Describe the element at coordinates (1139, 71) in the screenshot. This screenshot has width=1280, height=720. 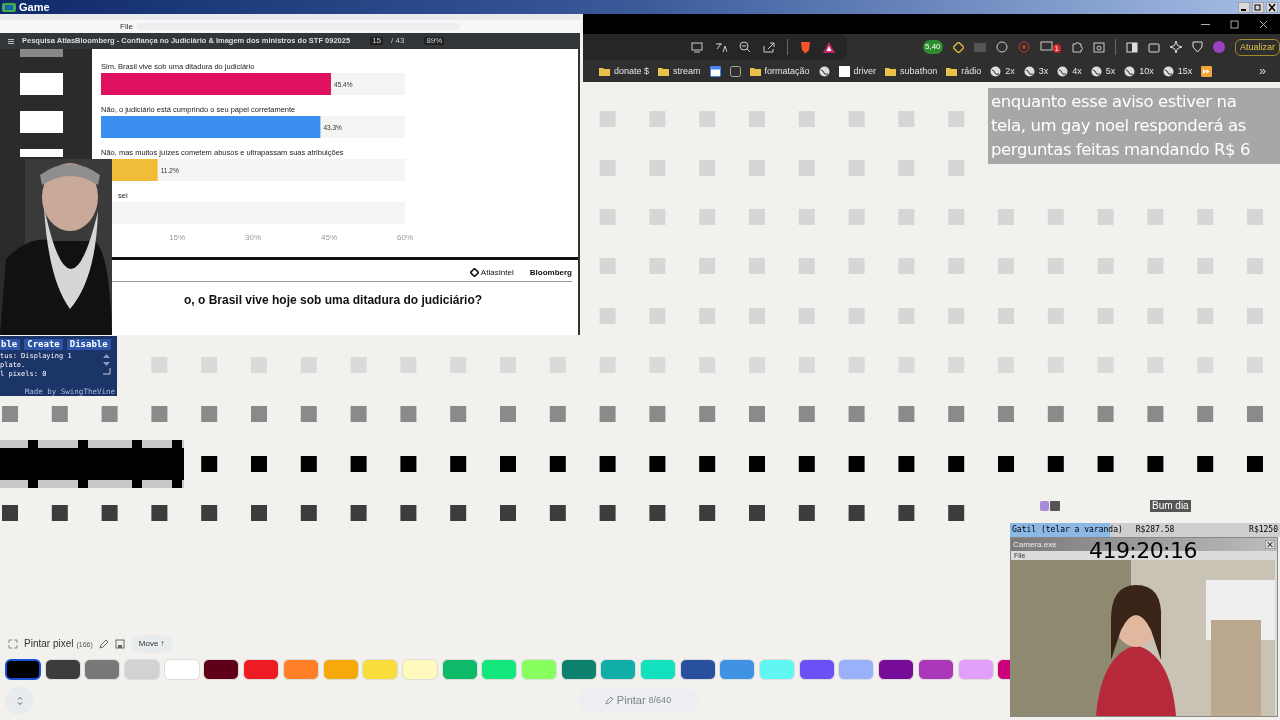
I see `bookmark: 10x` at that location.